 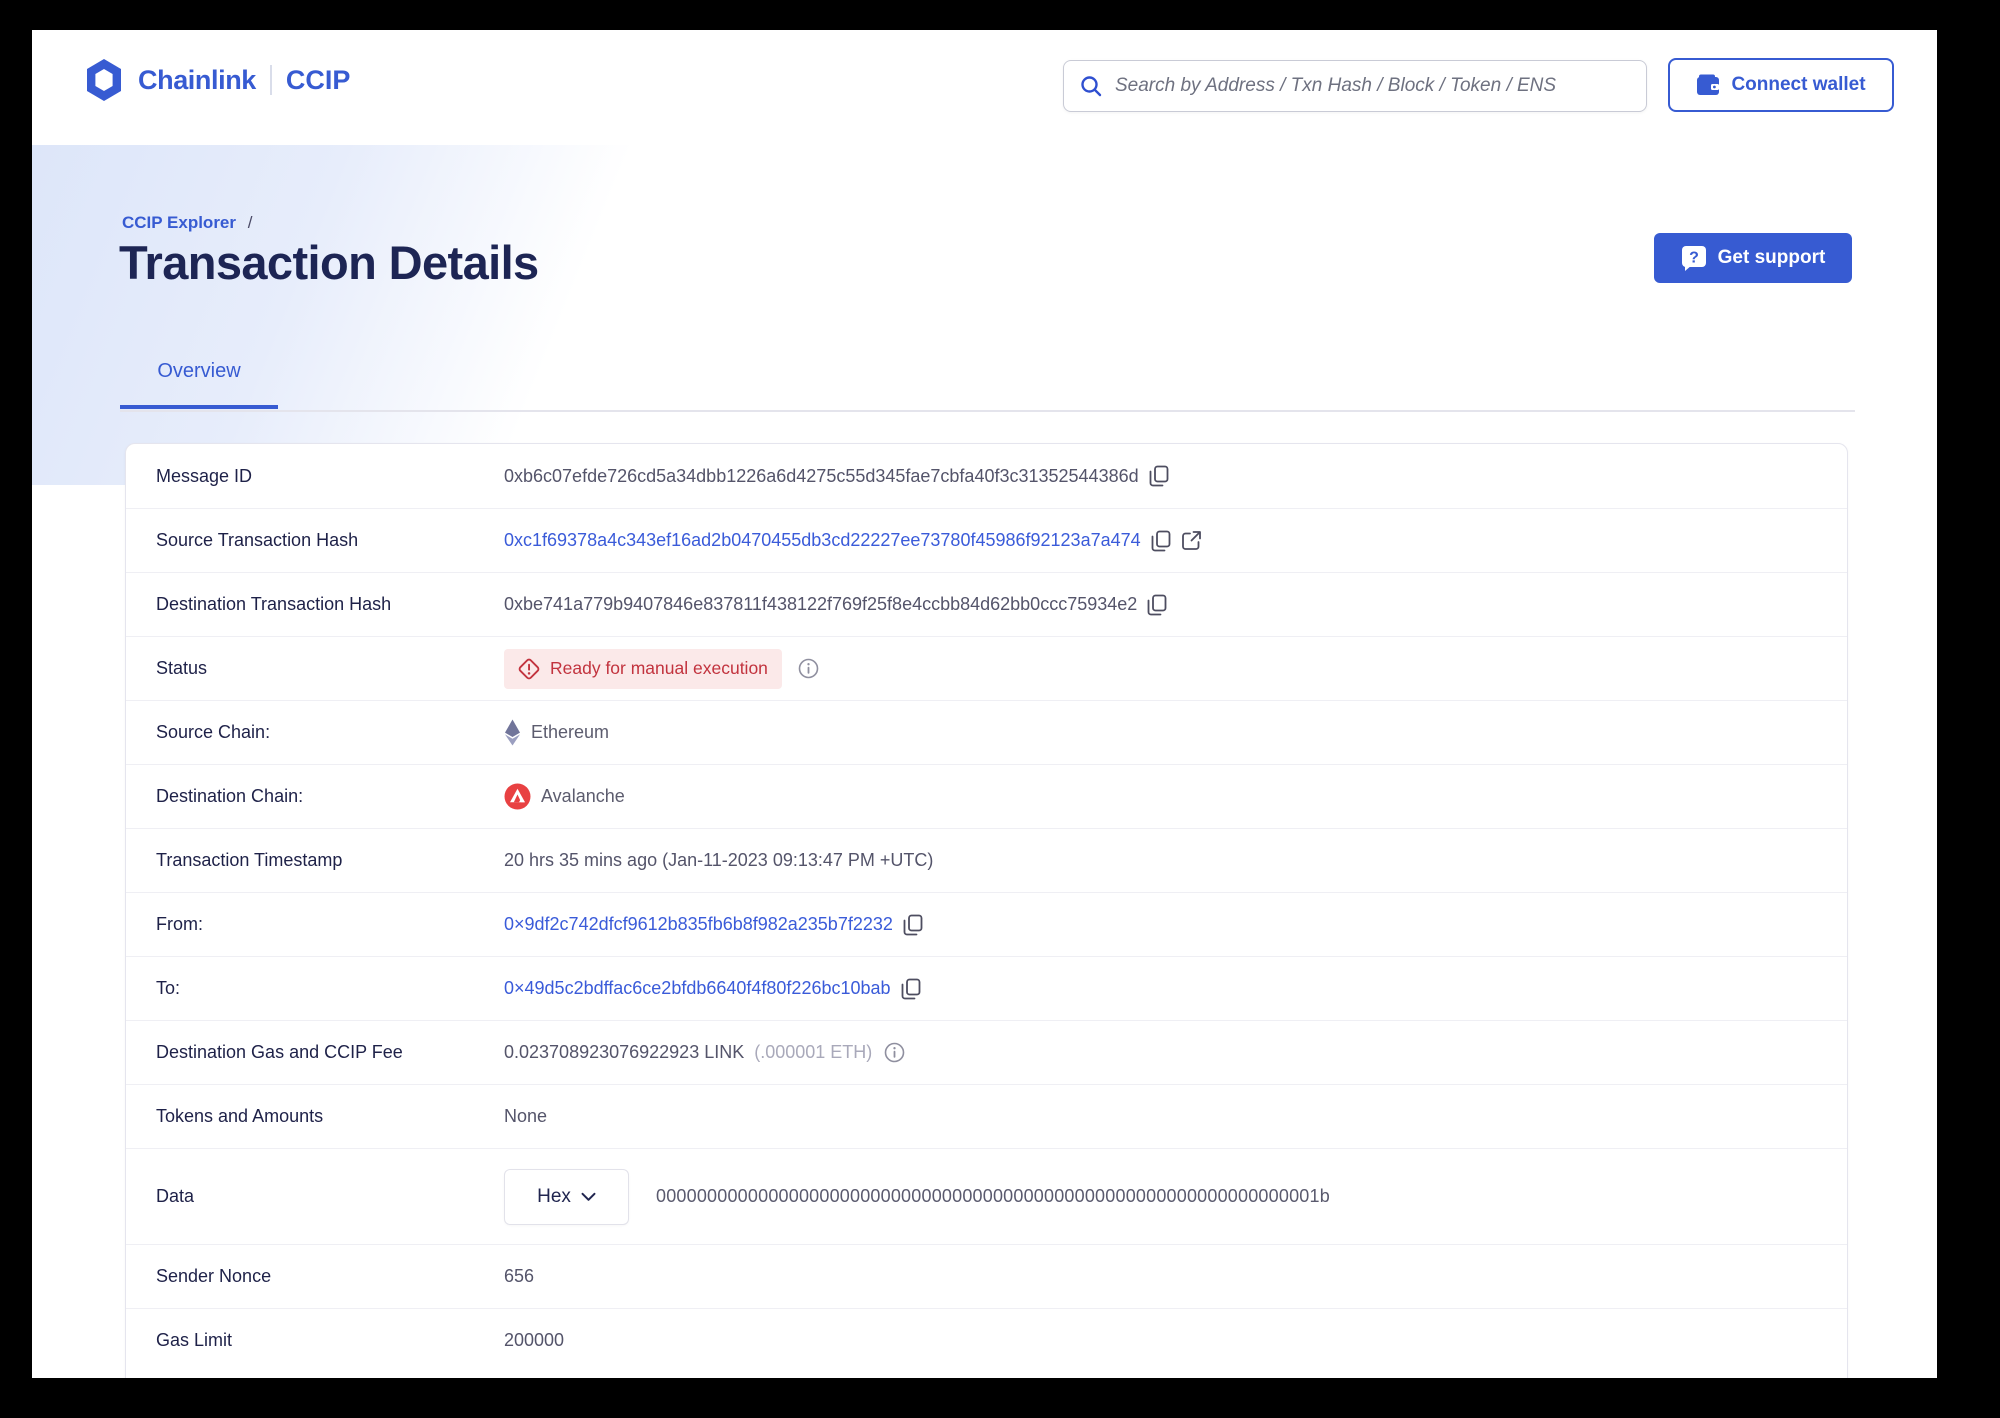 What do you see at coordinates (519, 1276) in the screenshot?
I see `row-value: 656` at bounding box center [519, 1276].